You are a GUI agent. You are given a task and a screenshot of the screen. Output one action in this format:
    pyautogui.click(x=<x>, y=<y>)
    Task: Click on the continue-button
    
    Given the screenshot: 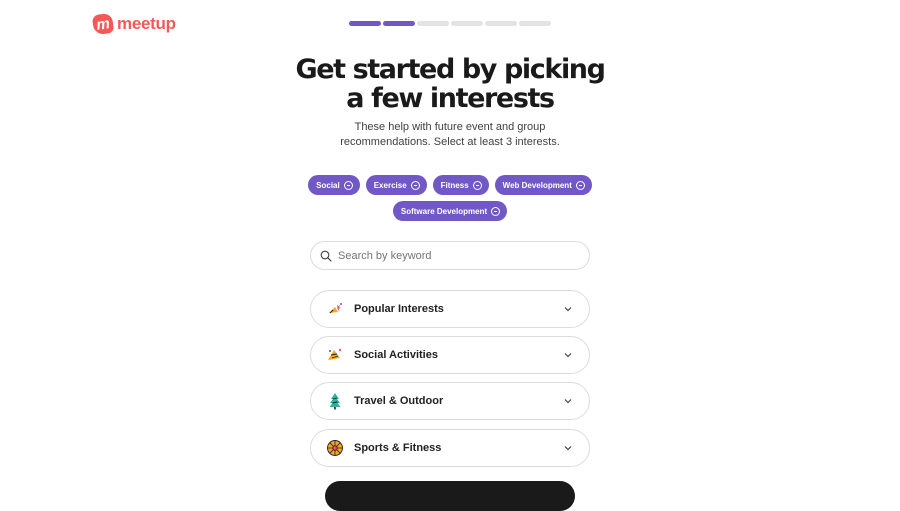 What is the action you would take?
    pyautogui.click(x=450, y=496)
    